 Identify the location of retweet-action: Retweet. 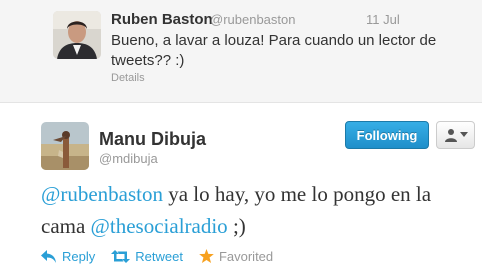
(147, 256).